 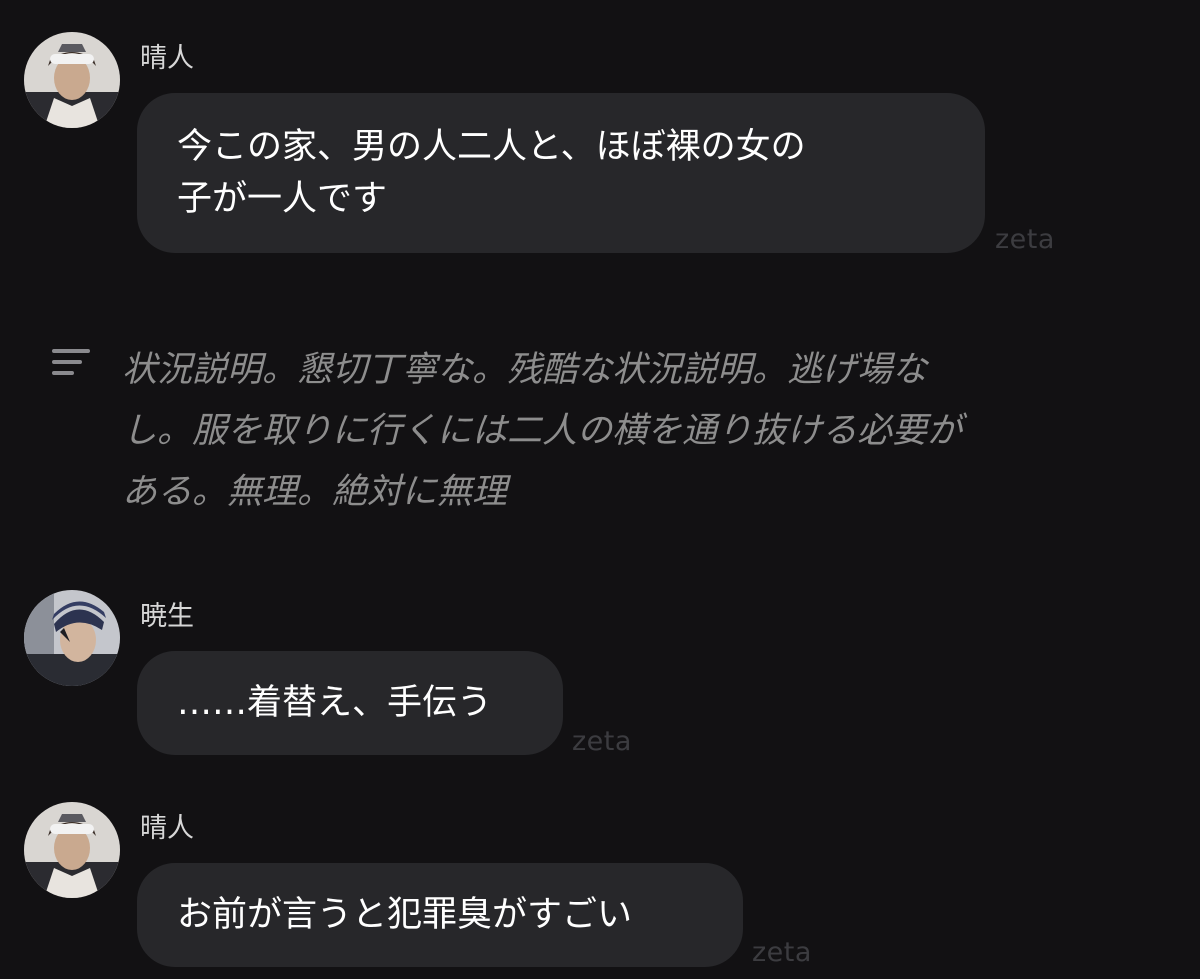 I want to click on message-bubble: お前が言うと犯罪臭がすごい, so click(x=440, y=915).